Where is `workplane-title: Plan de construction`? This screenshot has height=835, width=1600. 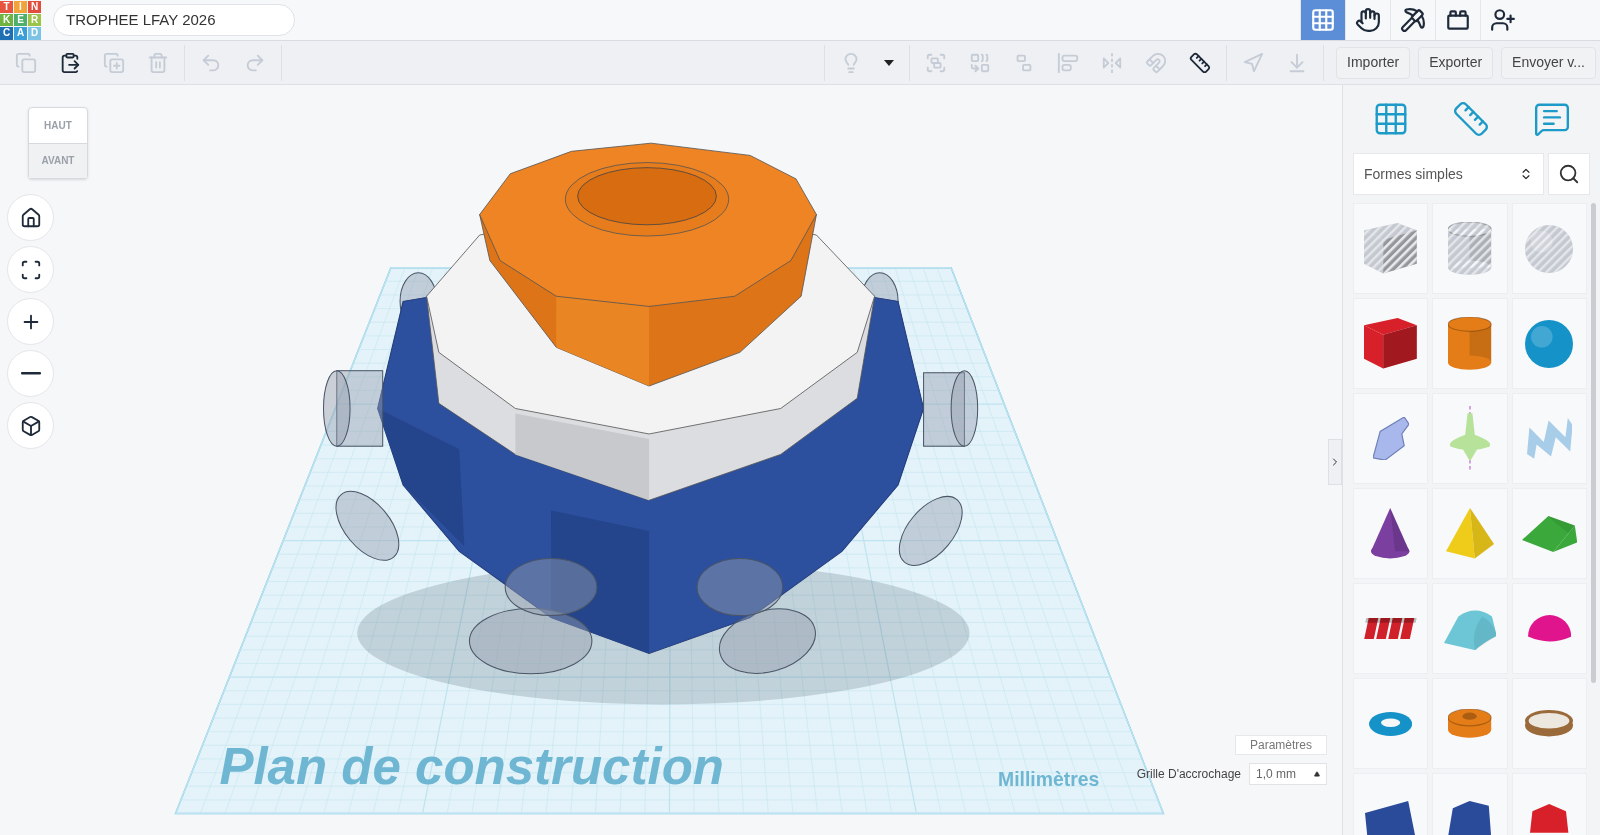 workplane-title: Plan de construction is located at coordinates (471, 766).